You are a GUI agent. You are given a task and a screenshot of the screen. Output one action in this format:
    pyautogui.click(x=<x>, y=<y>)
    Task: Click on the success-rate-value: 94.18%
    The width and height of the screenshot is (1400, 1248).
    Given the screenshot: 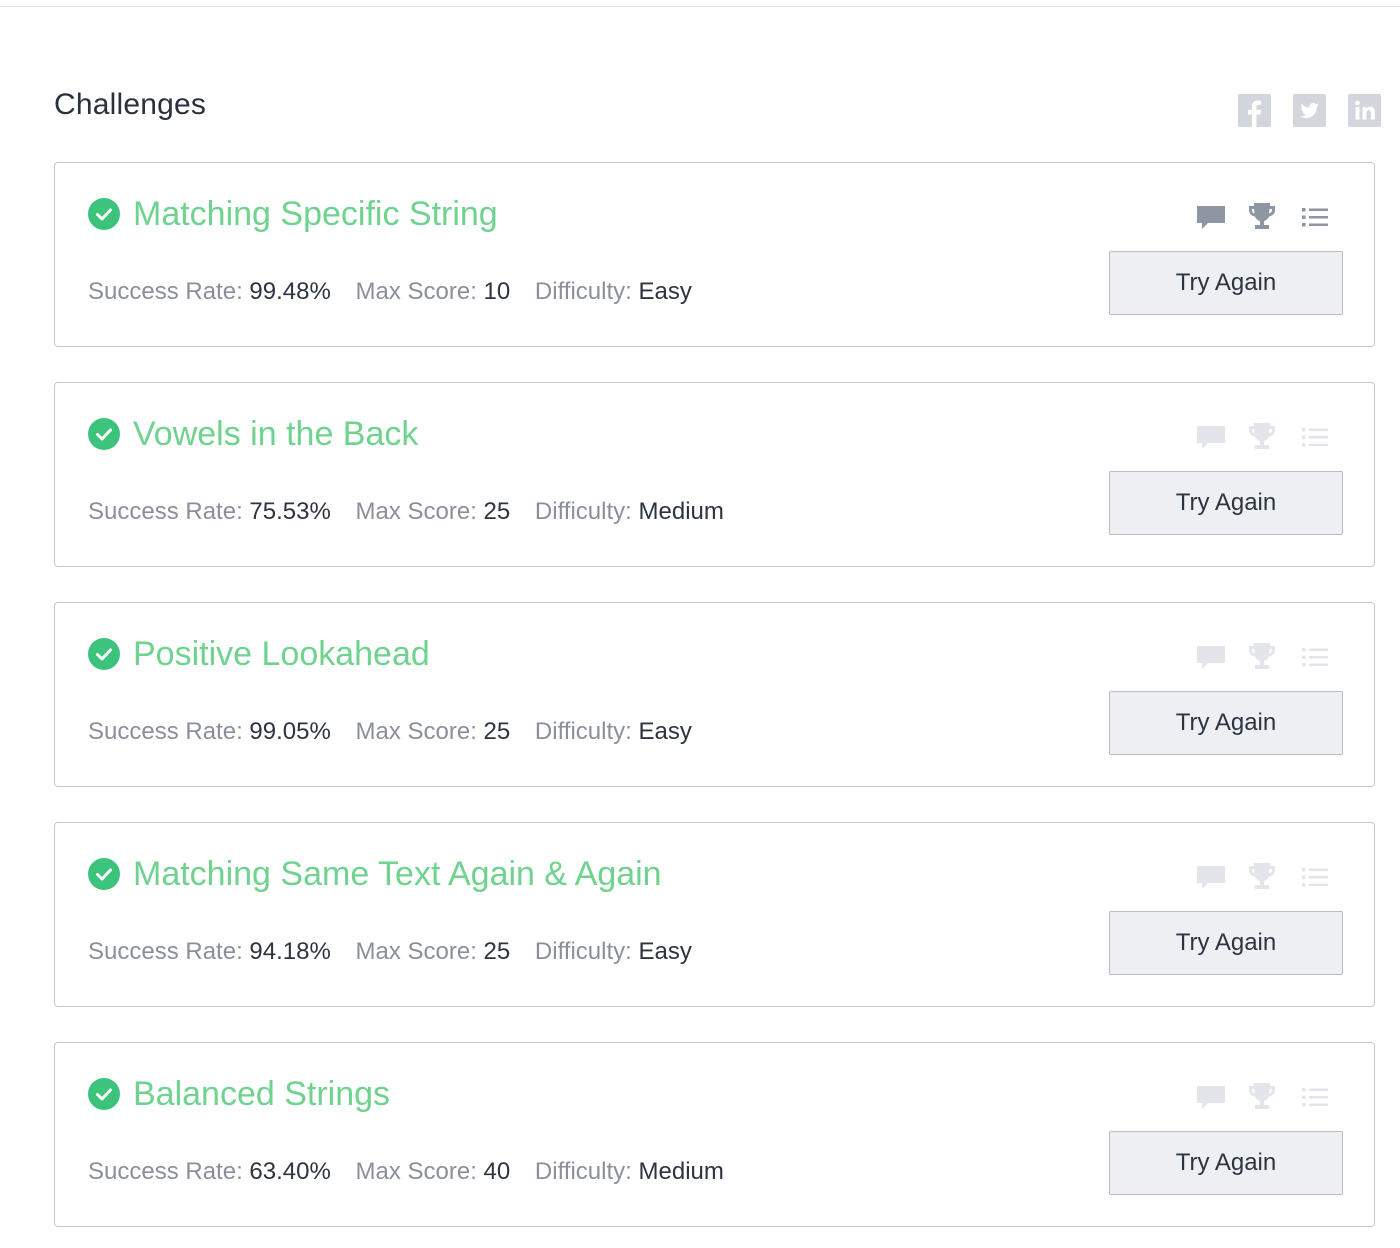 What is the action you would take?
    pyautogui.click(x=290, y=951)
    